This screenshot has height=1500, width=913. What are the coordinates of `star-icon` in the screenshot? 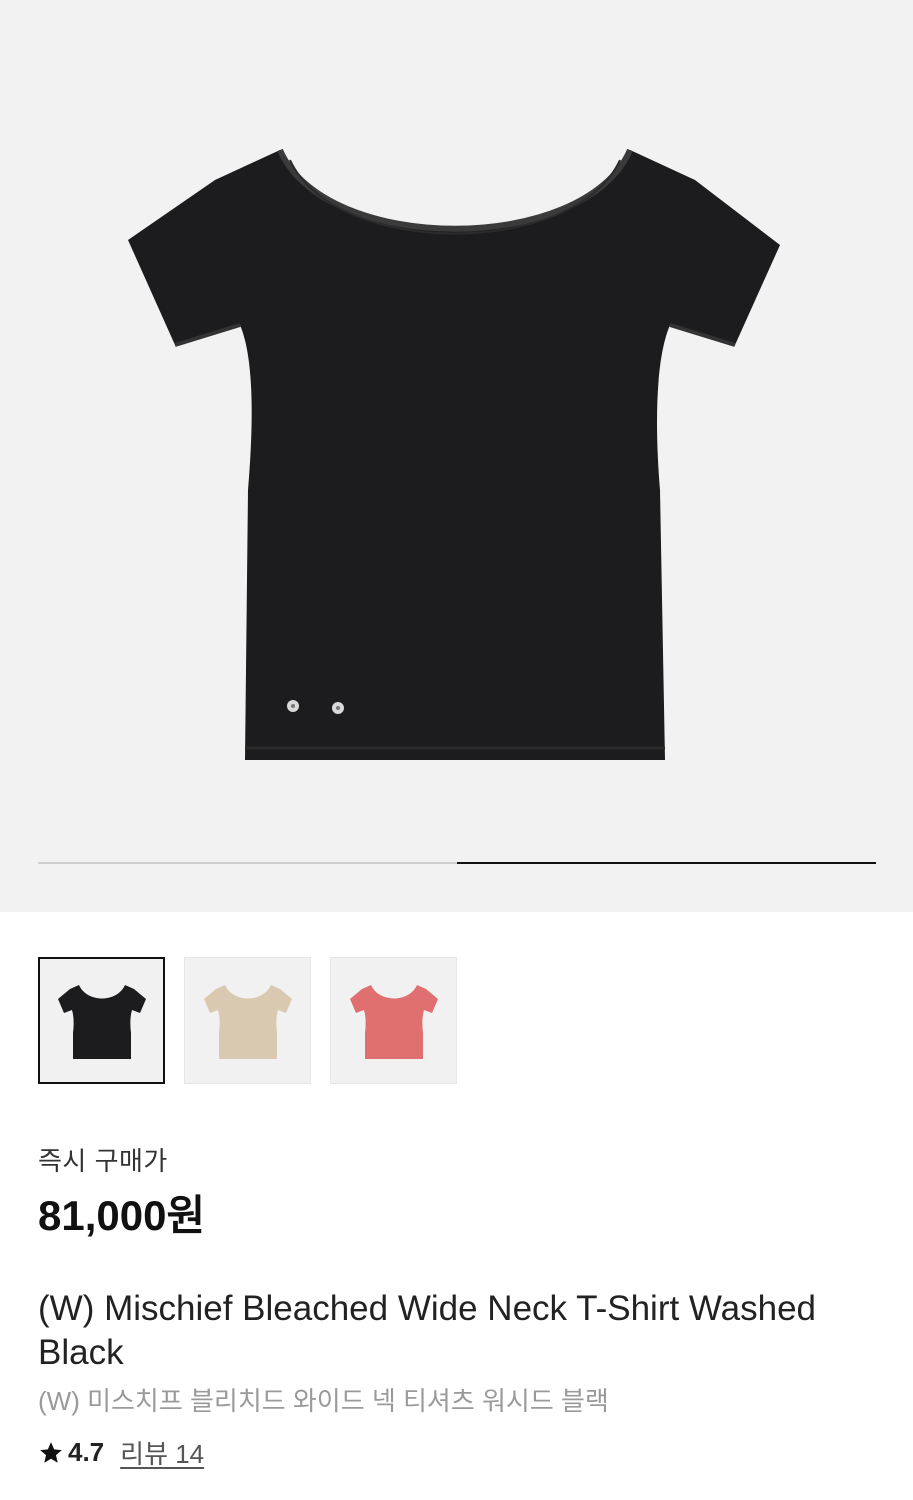 It's located at (51, 1452).